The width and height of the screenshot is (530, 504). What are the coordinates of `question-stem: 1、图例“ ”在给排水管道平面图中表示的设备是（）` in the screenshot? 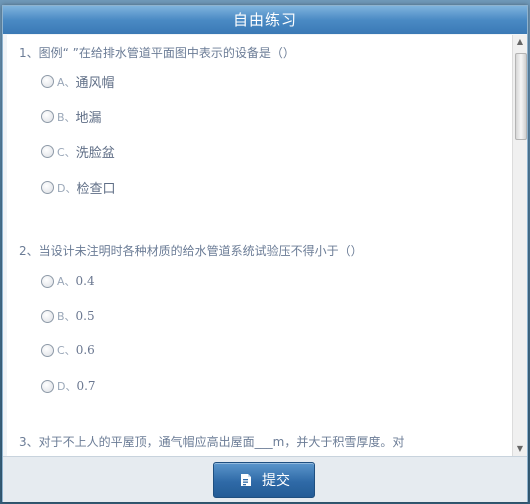 It's located at (157, 53).